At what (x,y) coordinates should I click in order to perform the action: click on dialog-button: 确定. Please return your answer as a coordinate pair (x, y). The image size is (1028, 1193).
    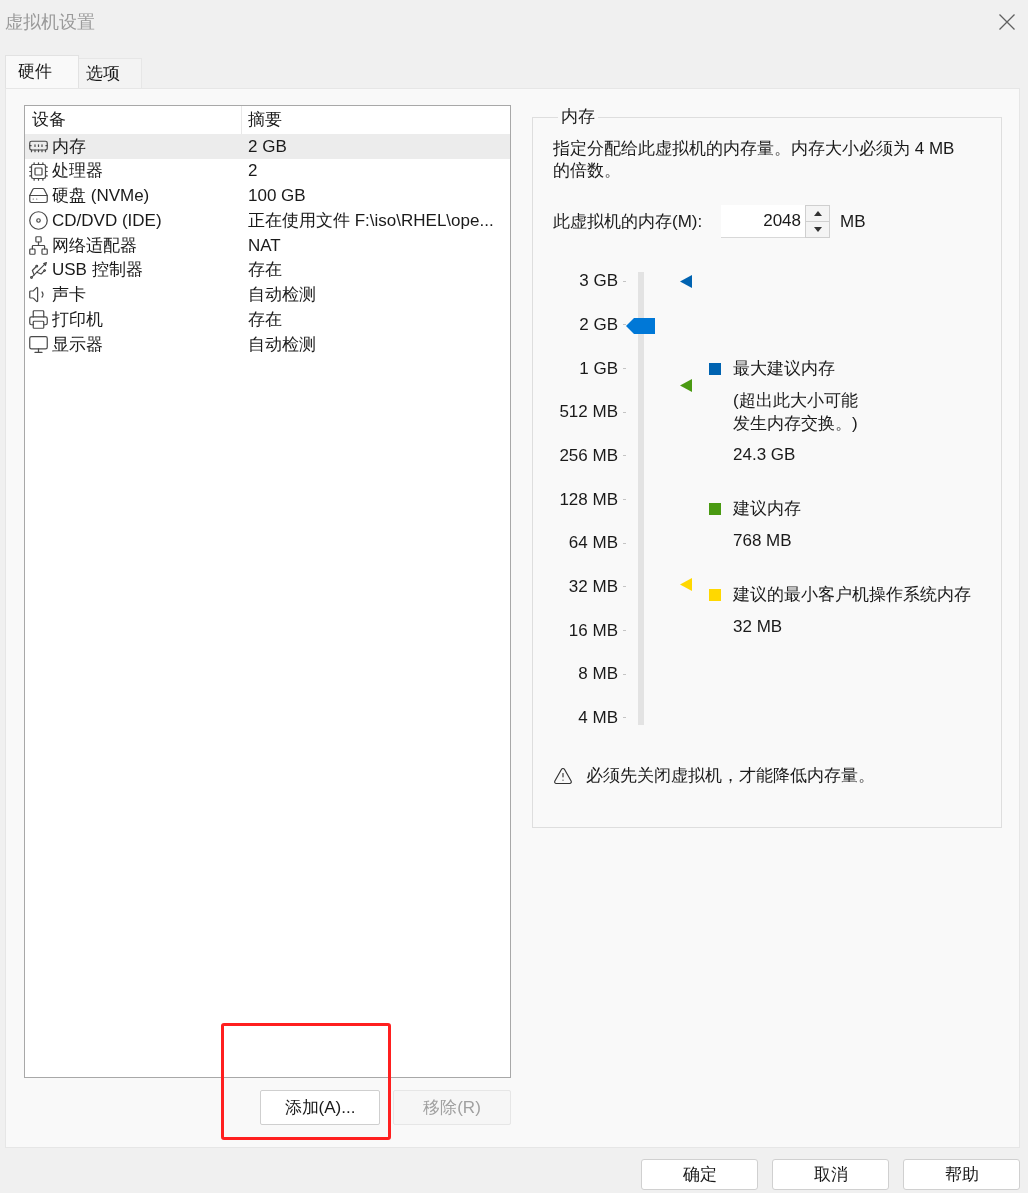
    Looking at the image, I should click on (699, 1174).